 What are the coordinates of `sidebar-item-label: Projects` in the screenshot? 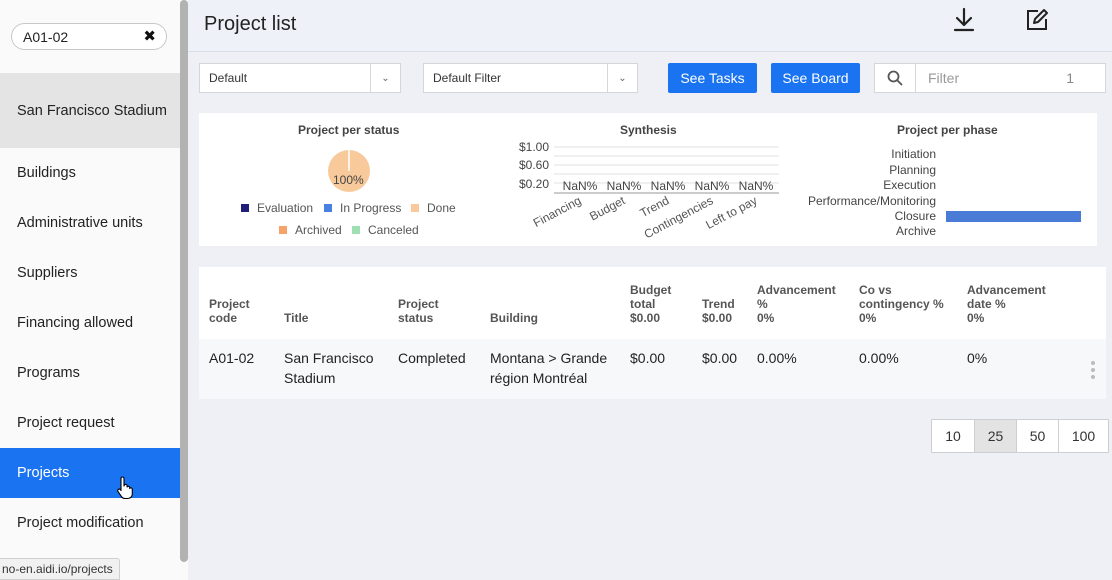 It's located at (43, 473).